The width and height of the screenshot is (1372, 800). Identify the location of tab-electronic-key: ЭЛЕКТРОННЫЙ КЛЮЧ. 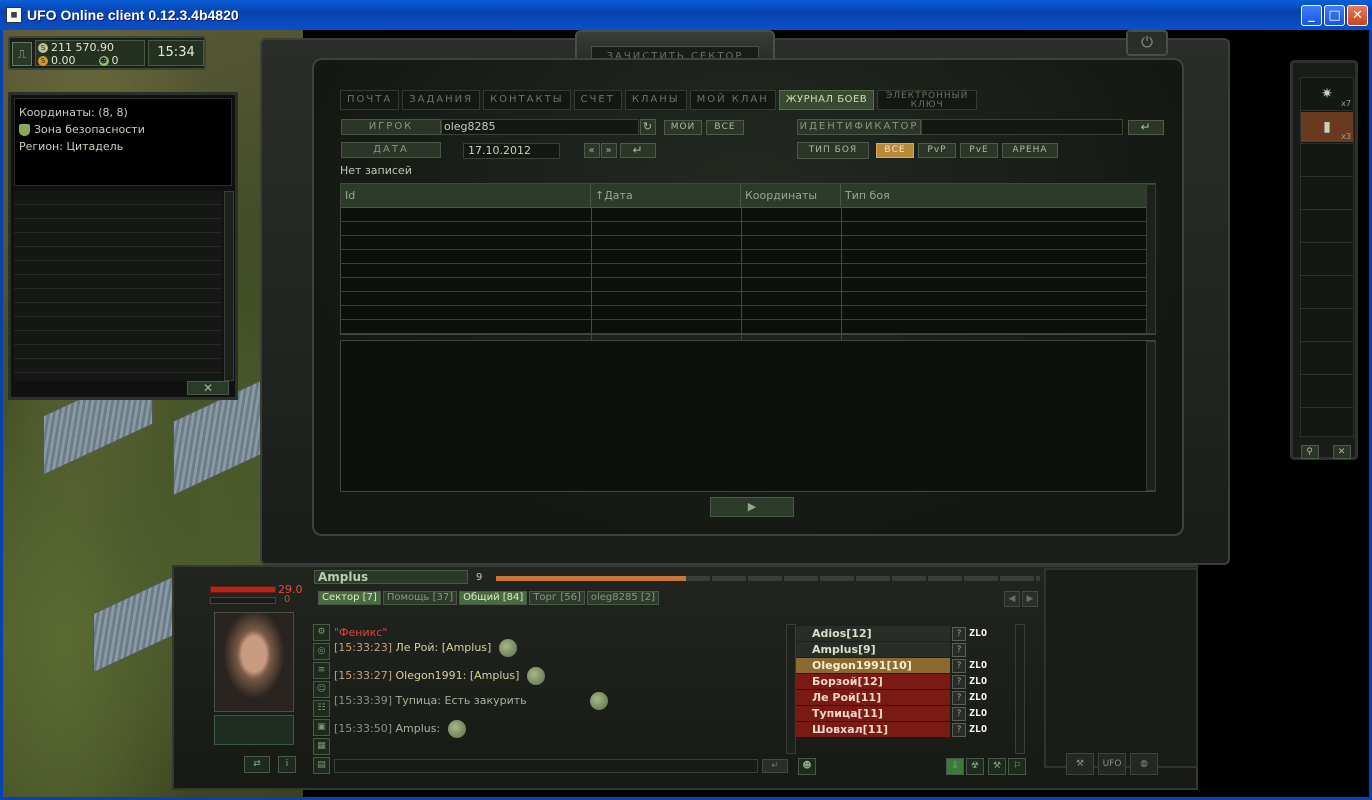
(927, 100).